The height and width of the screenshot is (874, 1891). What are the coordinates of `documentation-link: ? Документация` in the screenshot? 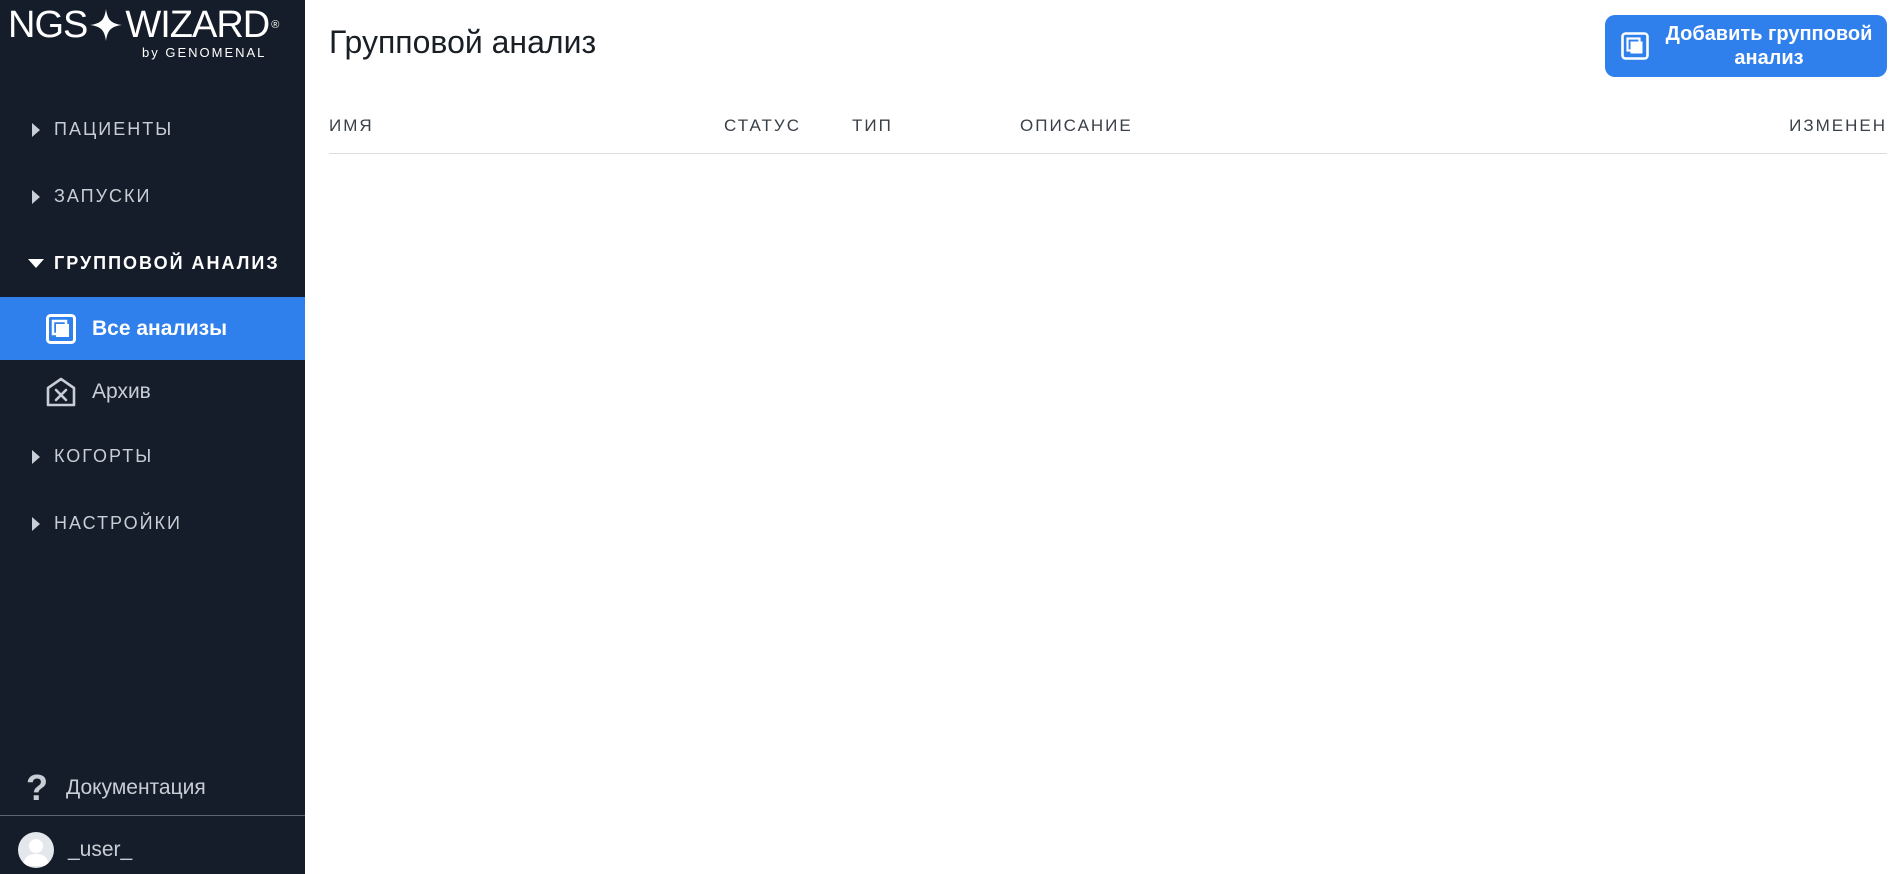 It's located at (152, 788).